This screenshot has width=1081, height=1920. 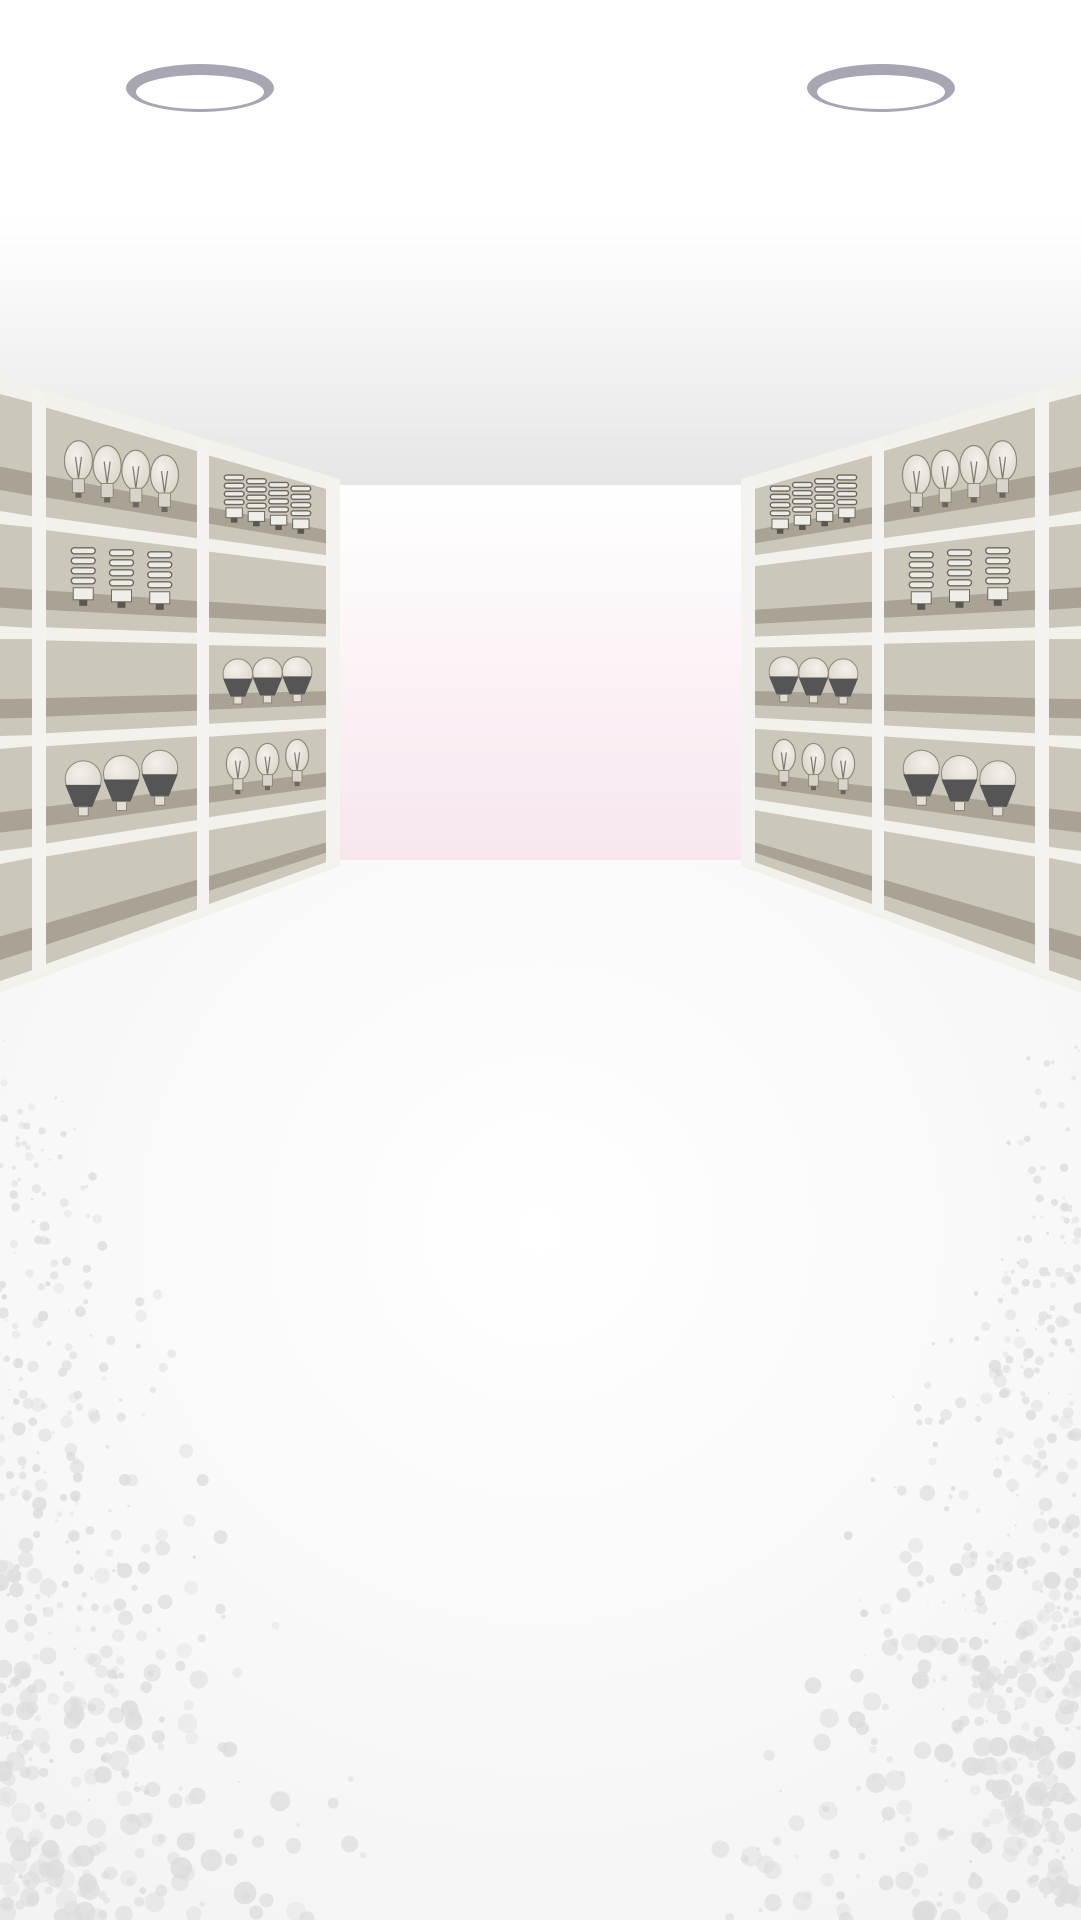 I want to click on ceiling-light-left, so click(x=200, y=88).